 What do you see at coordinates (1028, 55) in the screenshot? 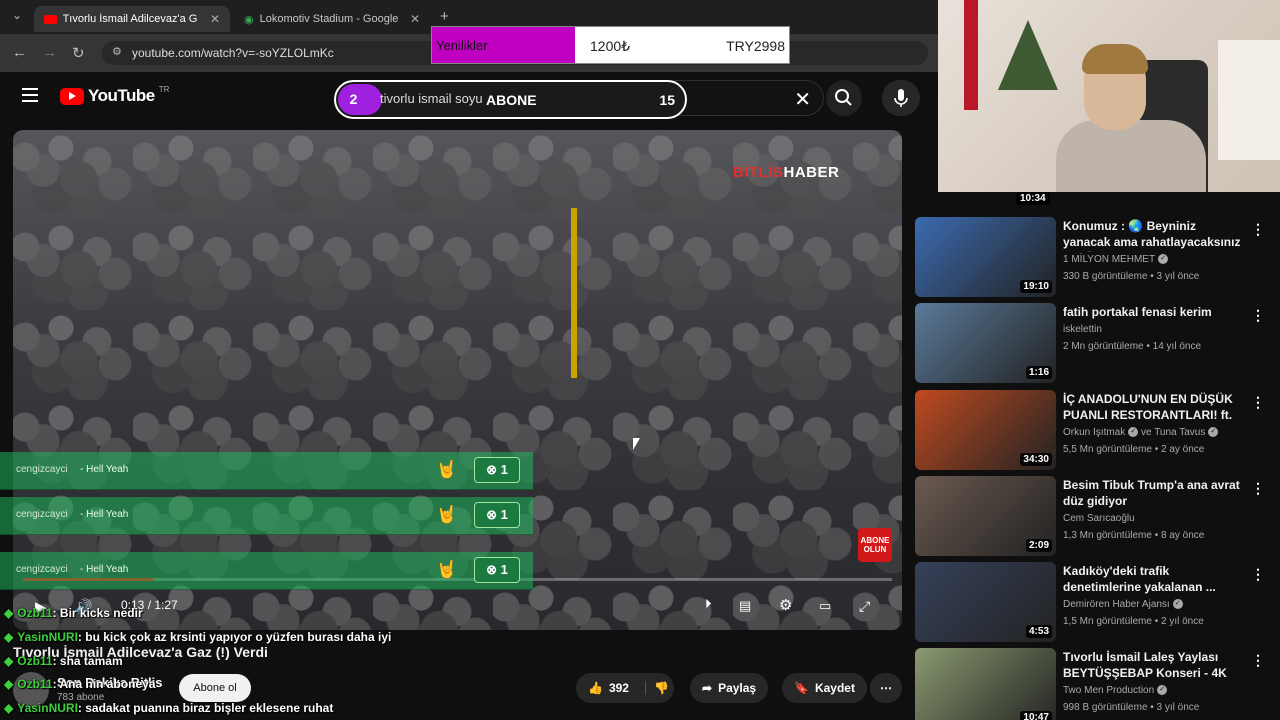
I see `webcam-christmas-tree` at bounding box center [1028, 55].